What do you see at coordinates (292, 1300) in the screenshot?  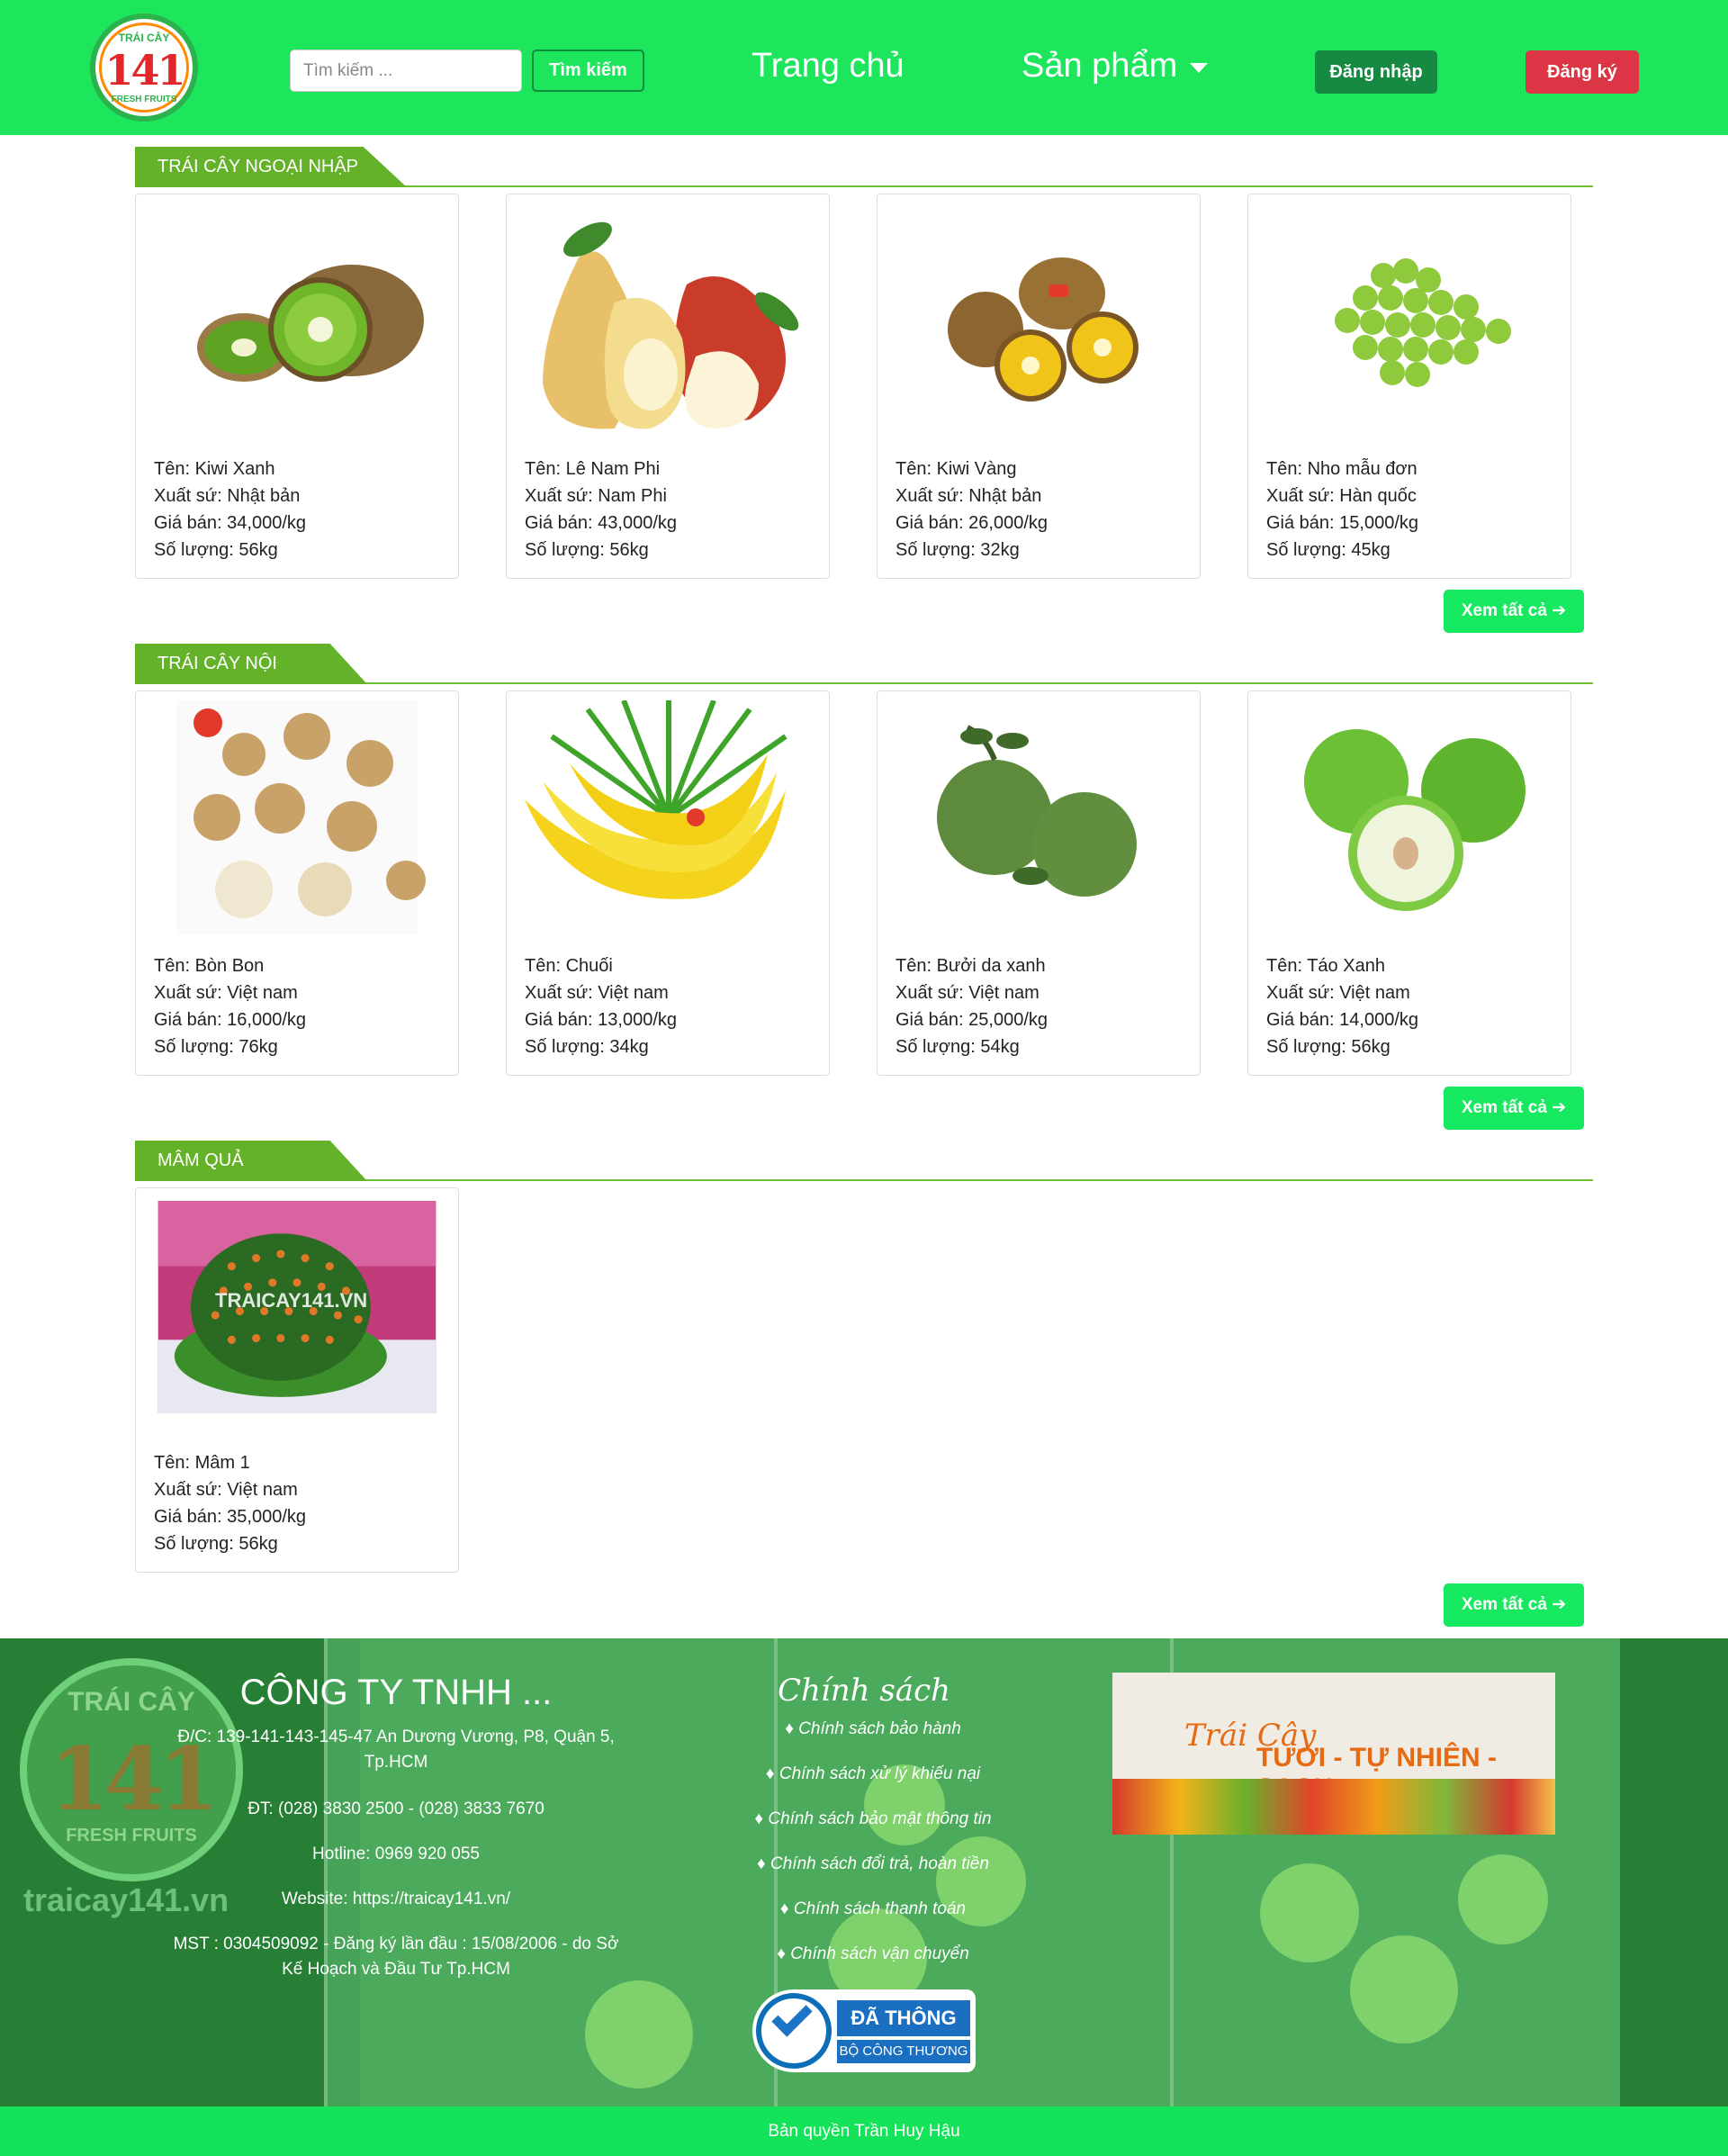 I see `image-watermark: TRAICAY141.VN` at bounding box center [292, 1300].